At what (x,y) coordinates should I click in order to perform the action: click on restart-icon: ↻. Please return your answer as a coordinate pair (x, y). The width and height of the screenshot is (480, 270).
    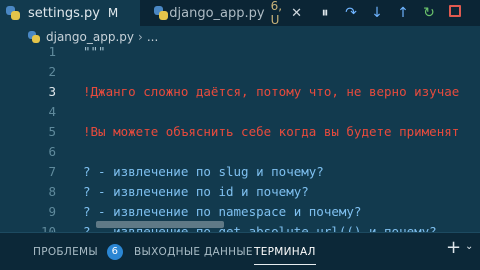
    Looking at the image, I should click on (429, 13).